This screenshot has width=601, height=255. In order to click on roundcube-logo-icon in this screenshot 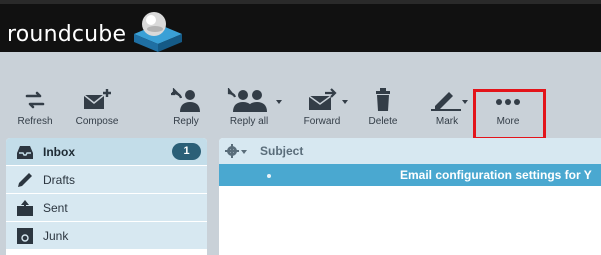, I will do `click(158, 32)`.